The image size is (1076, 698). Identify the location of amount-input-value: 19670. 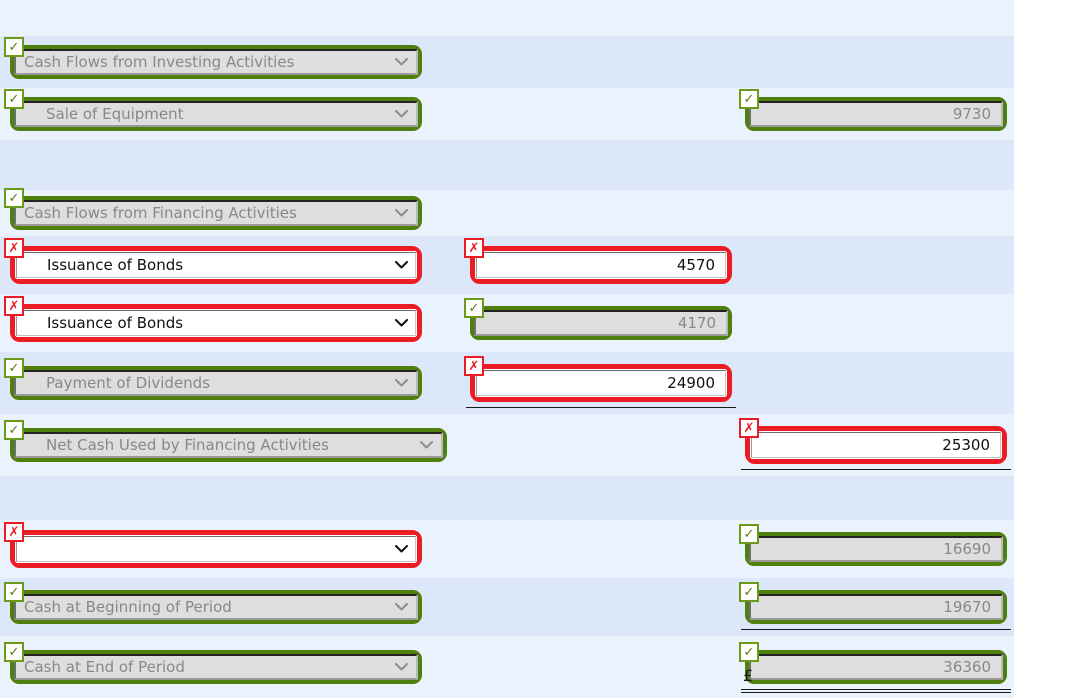
(967, 607).